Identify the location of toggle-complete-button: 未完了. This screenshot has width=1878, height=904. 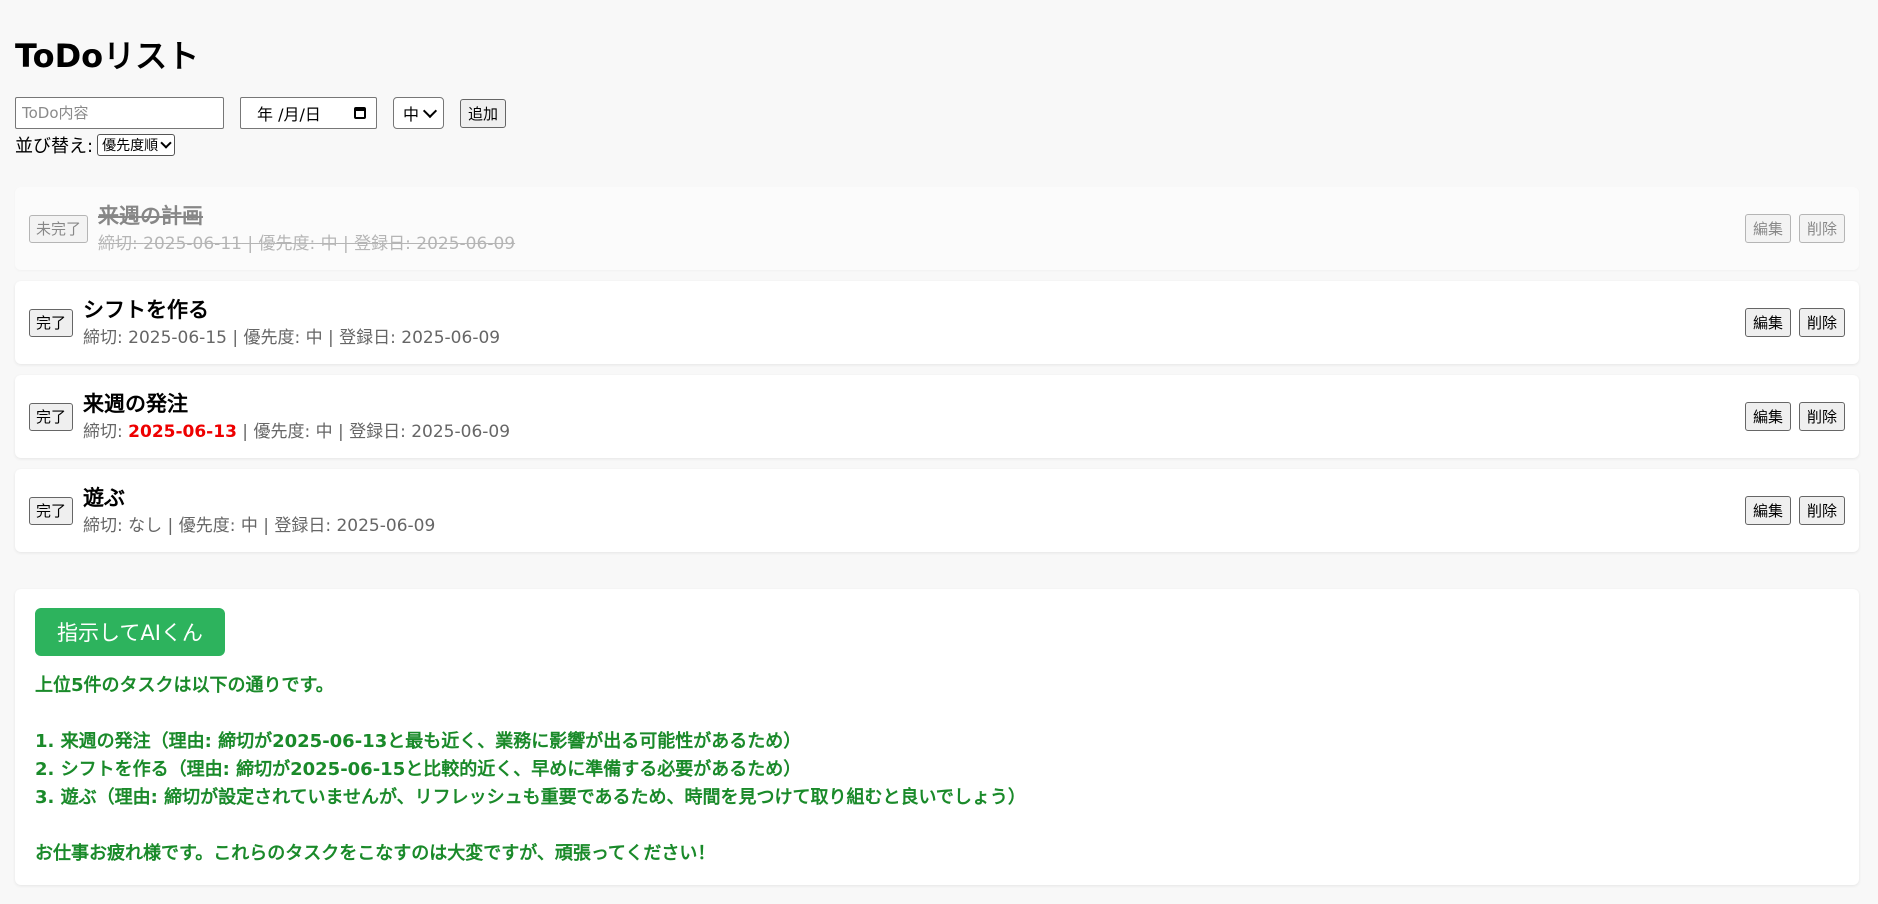
(59, 228).